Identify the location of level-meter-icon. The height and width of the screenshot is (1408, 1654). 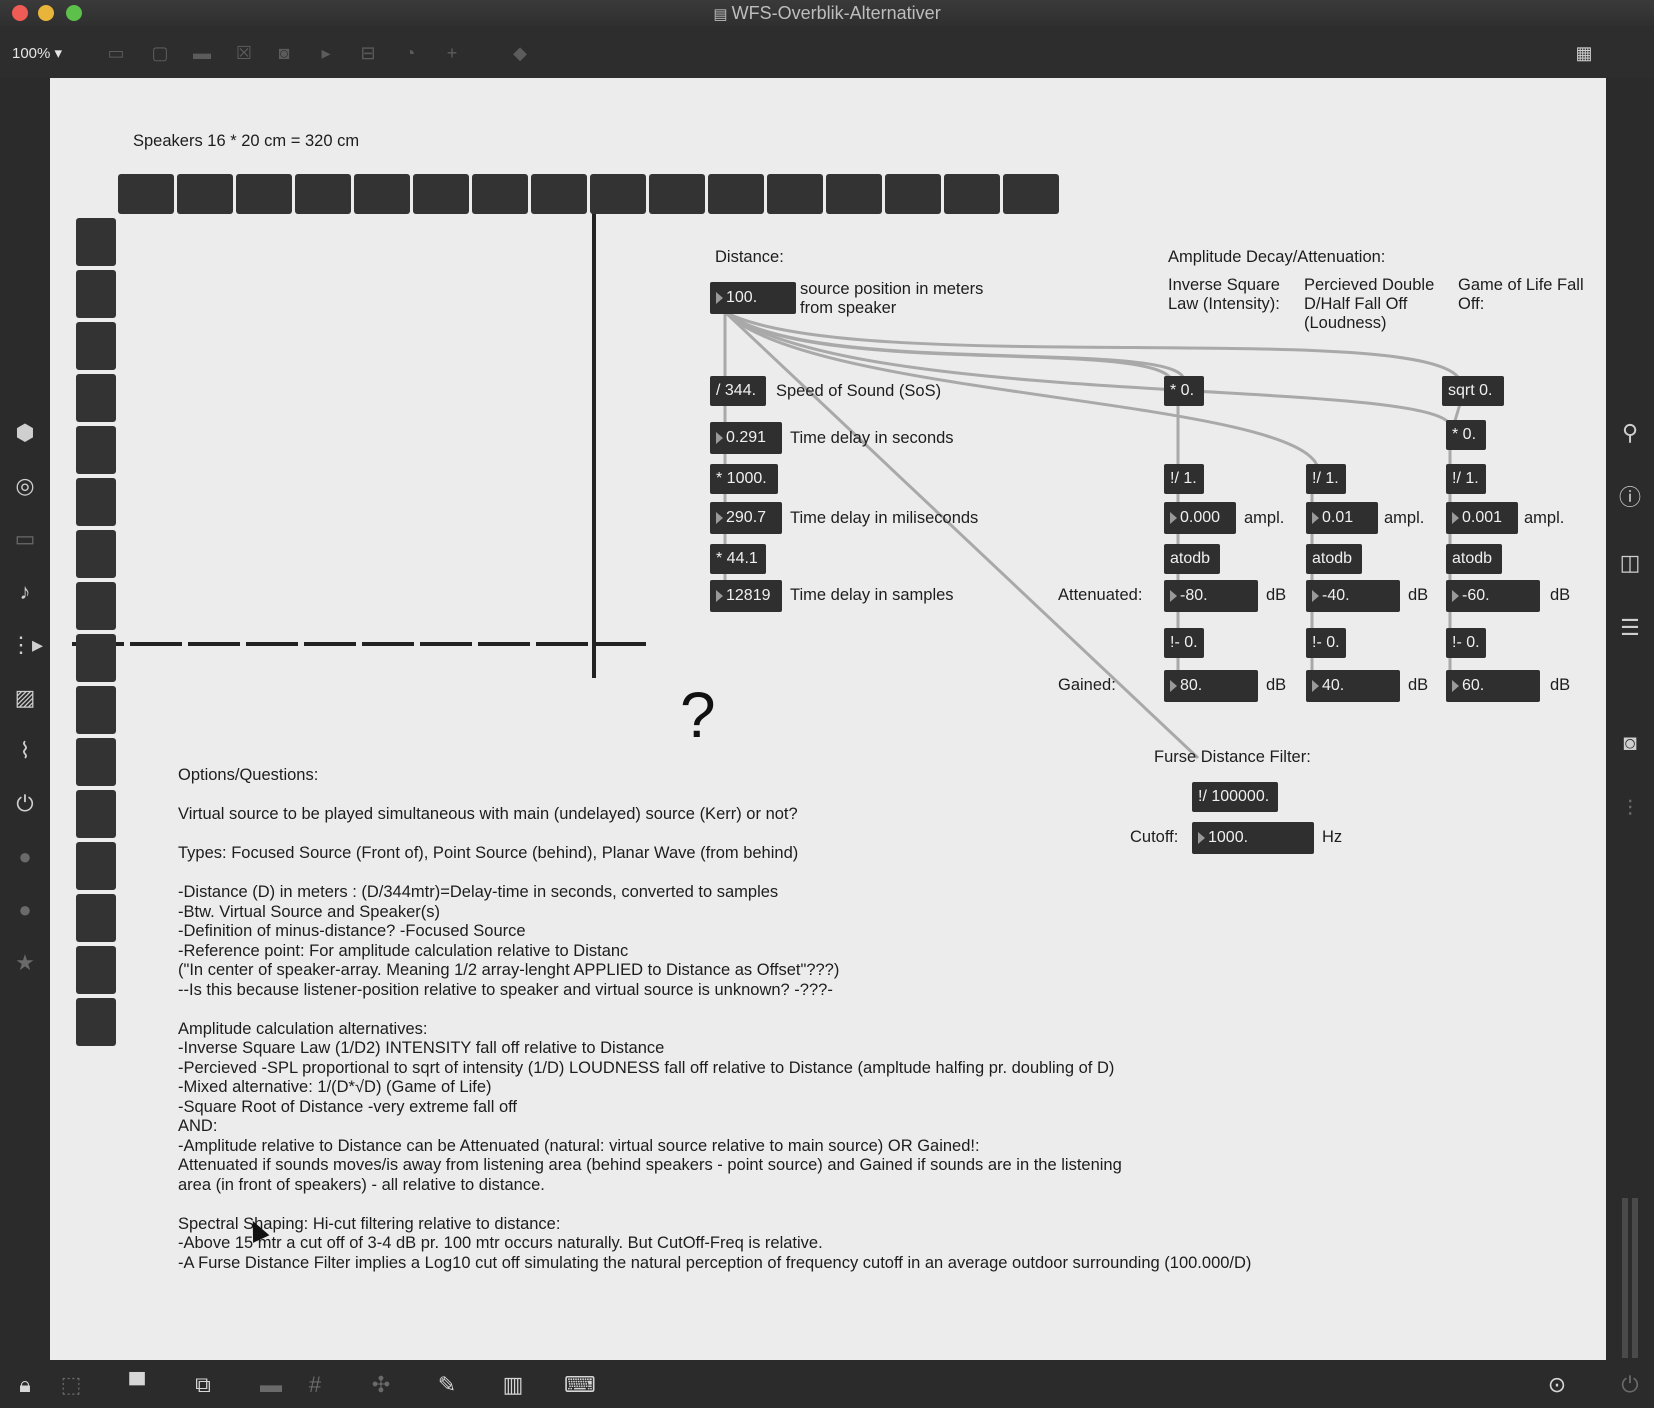
(1635, 1278).